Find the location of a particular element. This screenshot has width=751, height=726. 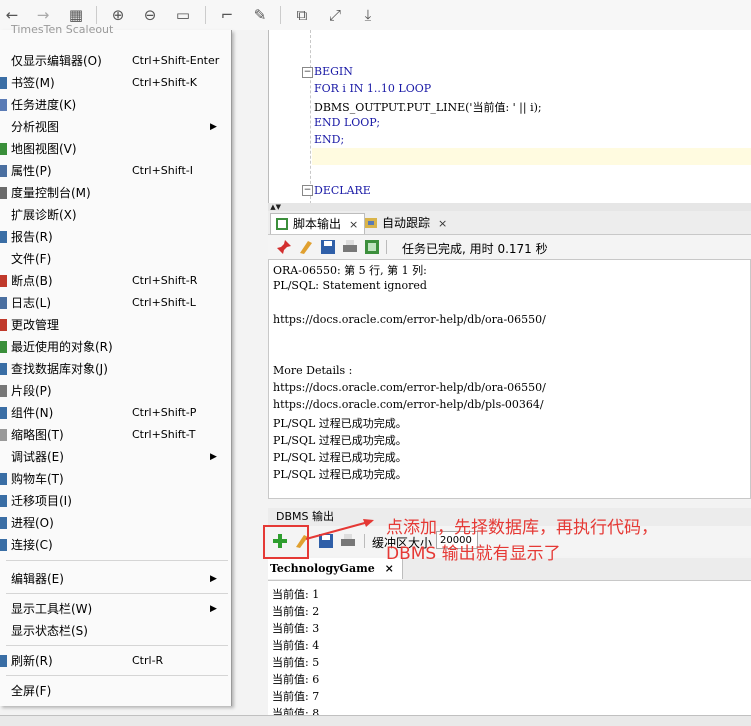

menu-item-bookmarks: 书签(M) Ctrl+Shift-K is located at coordinates (115, 83).